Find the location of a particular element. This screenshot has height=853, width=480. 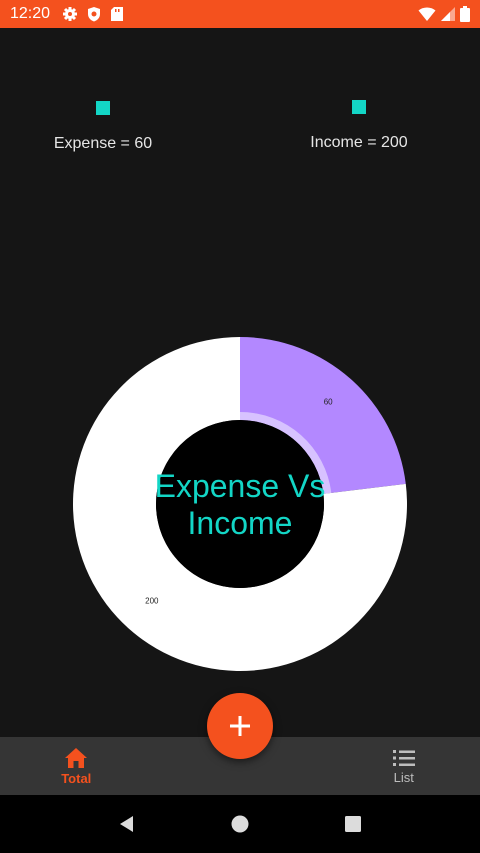

donut-center is located at coordinates (240, 504).